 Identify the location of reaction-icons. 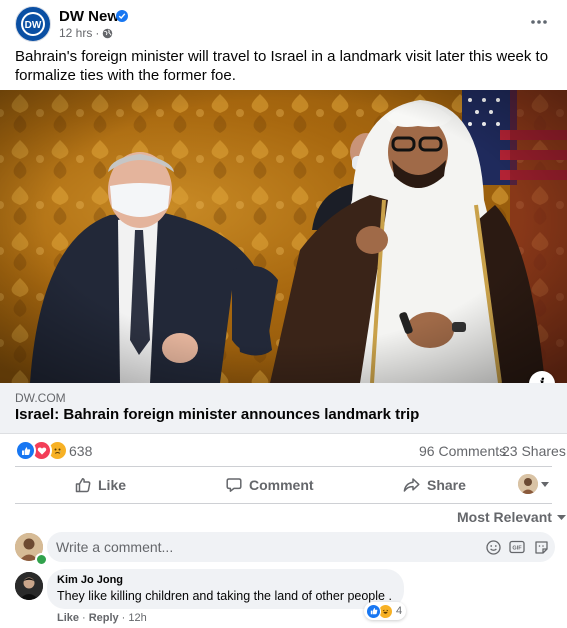
(41, 450).